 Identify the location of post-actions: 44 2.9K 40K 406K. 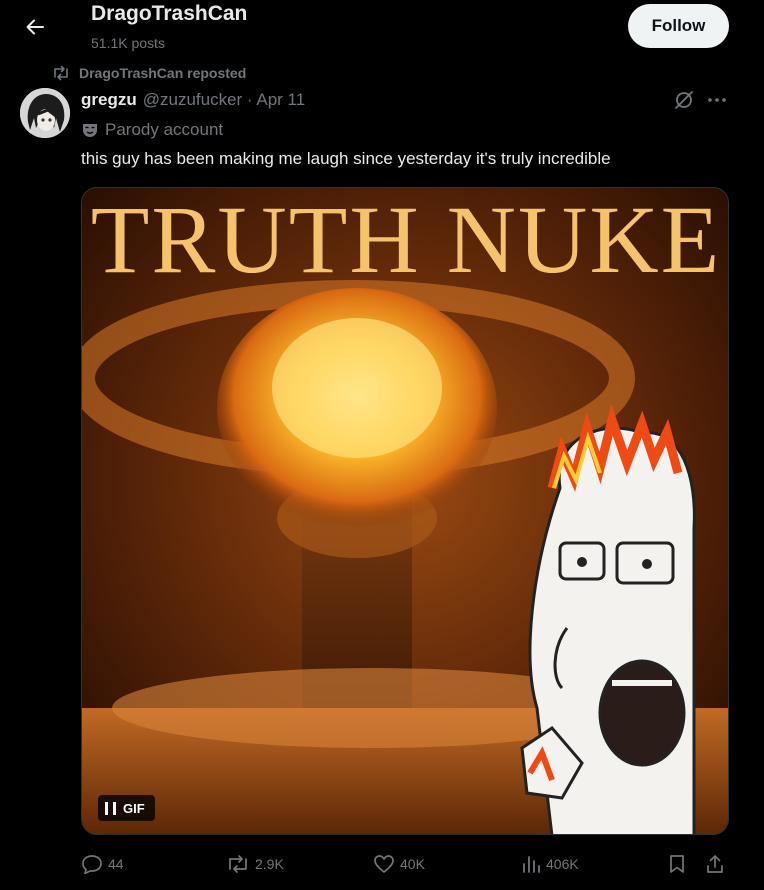
(405, 864).